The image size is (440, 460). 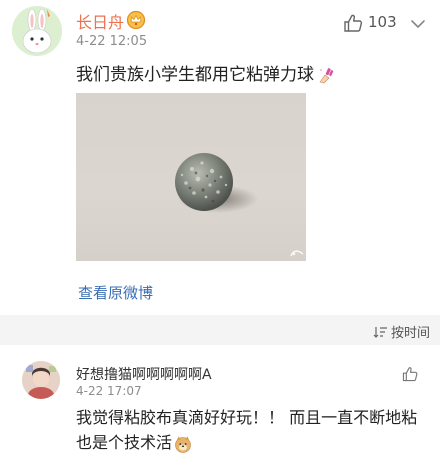 I want to click on like-count: 103, so click(x=382, y=22).